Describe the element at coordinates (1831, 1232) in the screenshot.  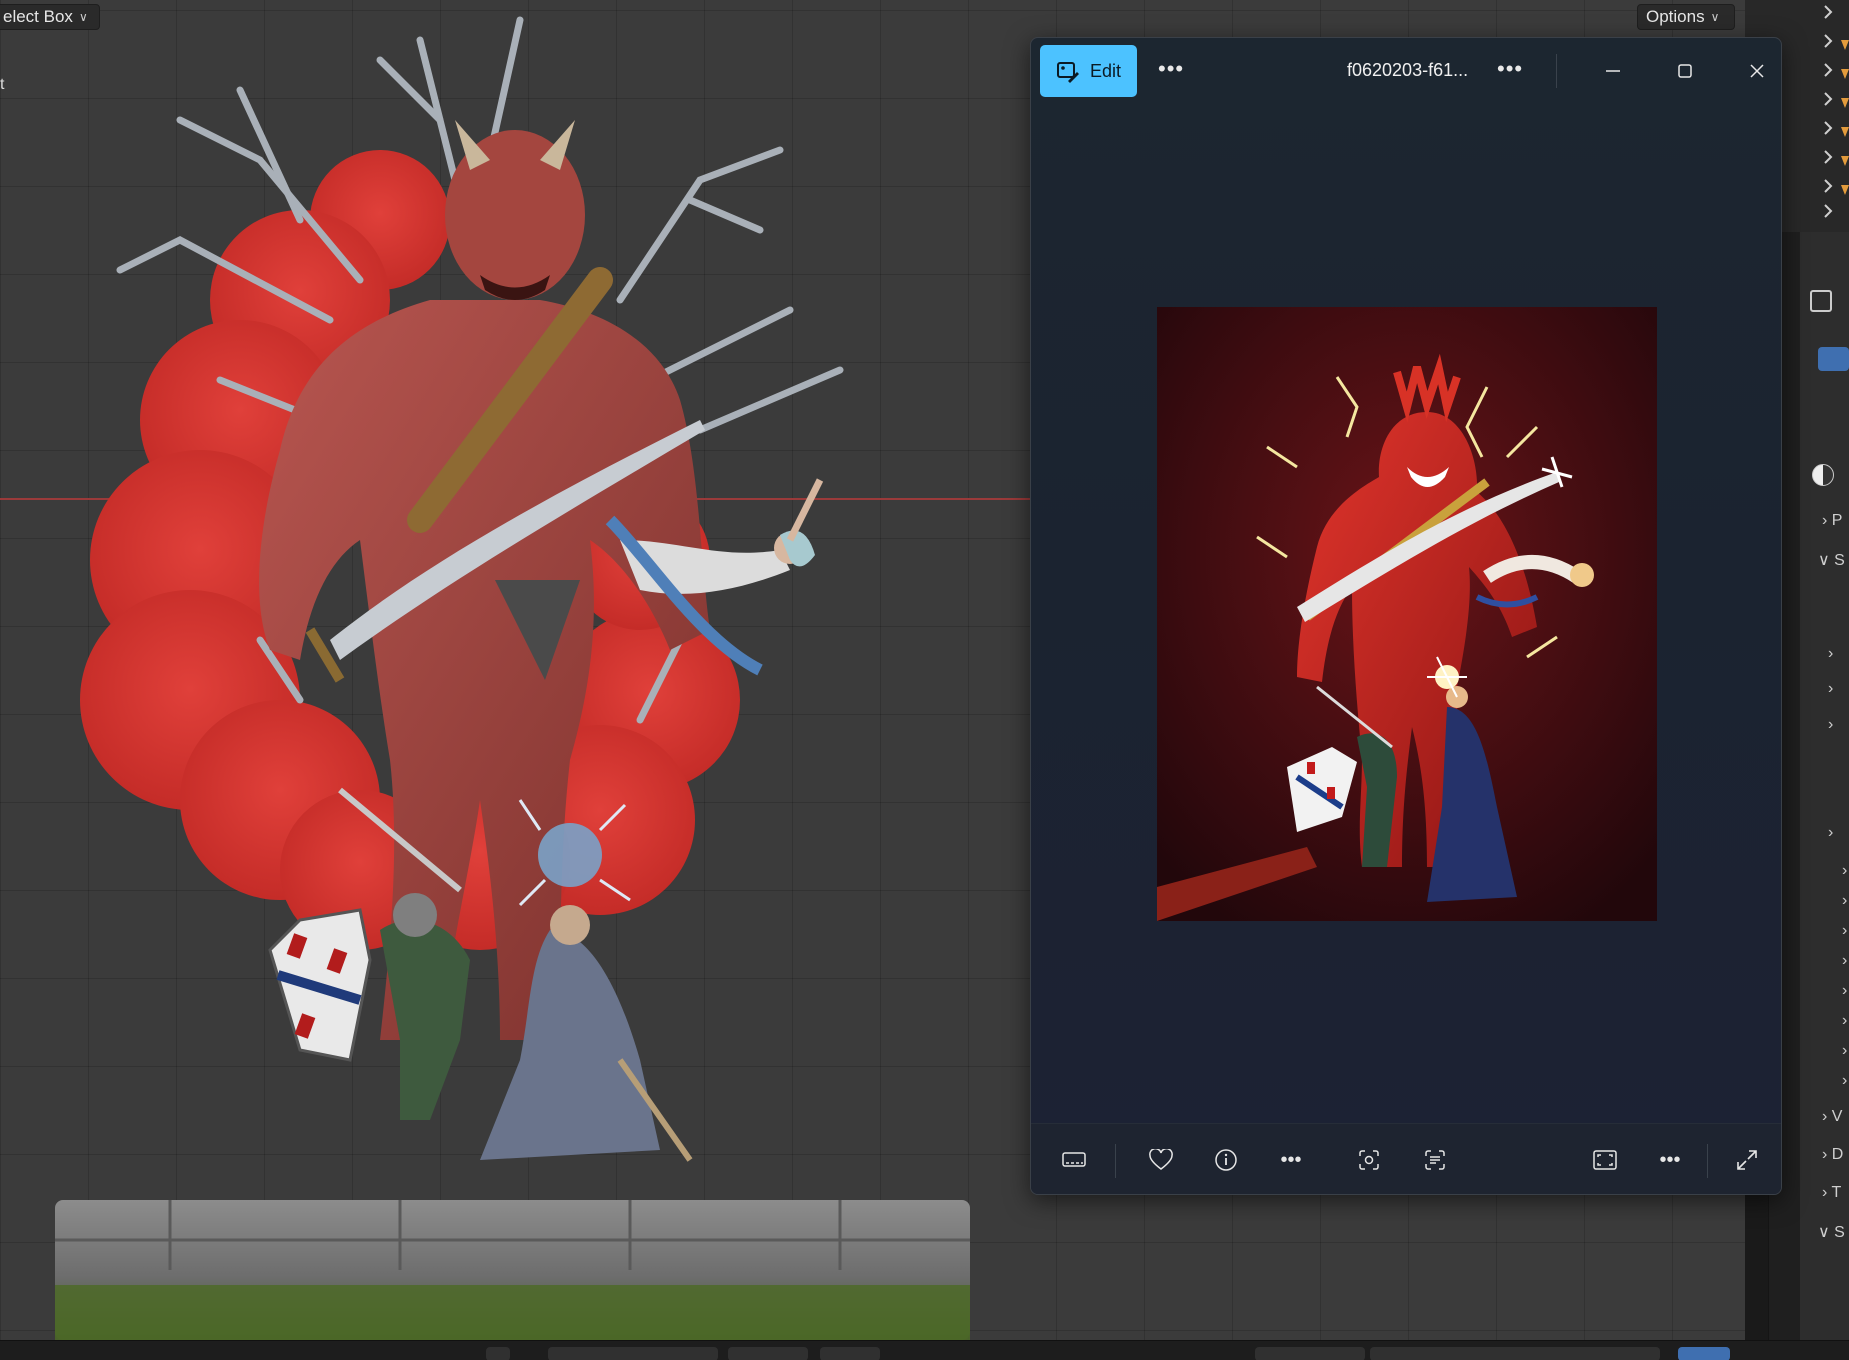
I see `panel-header-s2: ∨ S` at that location.